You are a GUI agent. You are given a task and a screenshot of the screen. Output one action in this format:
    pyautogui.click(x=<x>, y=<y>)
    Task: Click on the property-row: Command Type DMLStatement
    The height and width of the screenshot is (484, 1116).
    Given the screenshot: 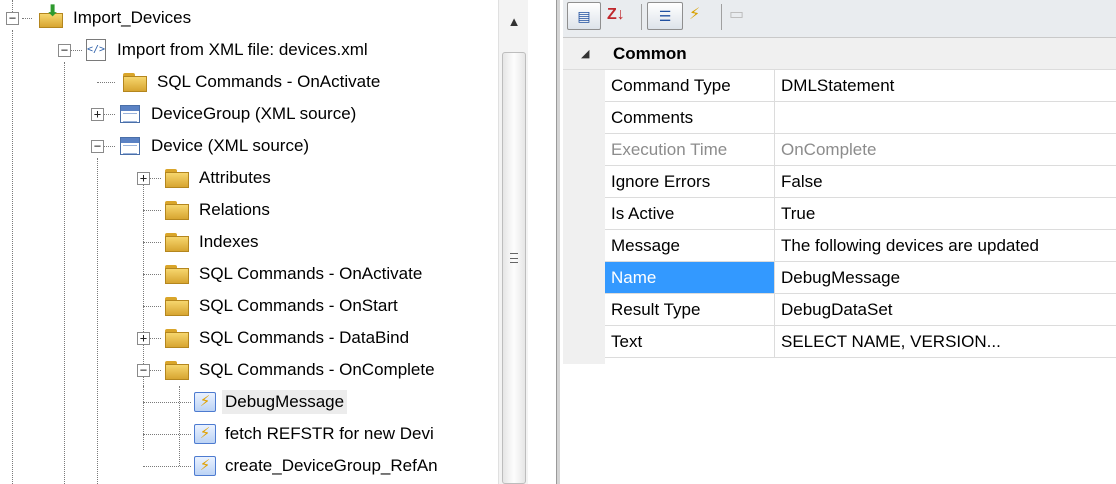 What is the action you would take?
    pyautogui.click(x=860, y=86)
    